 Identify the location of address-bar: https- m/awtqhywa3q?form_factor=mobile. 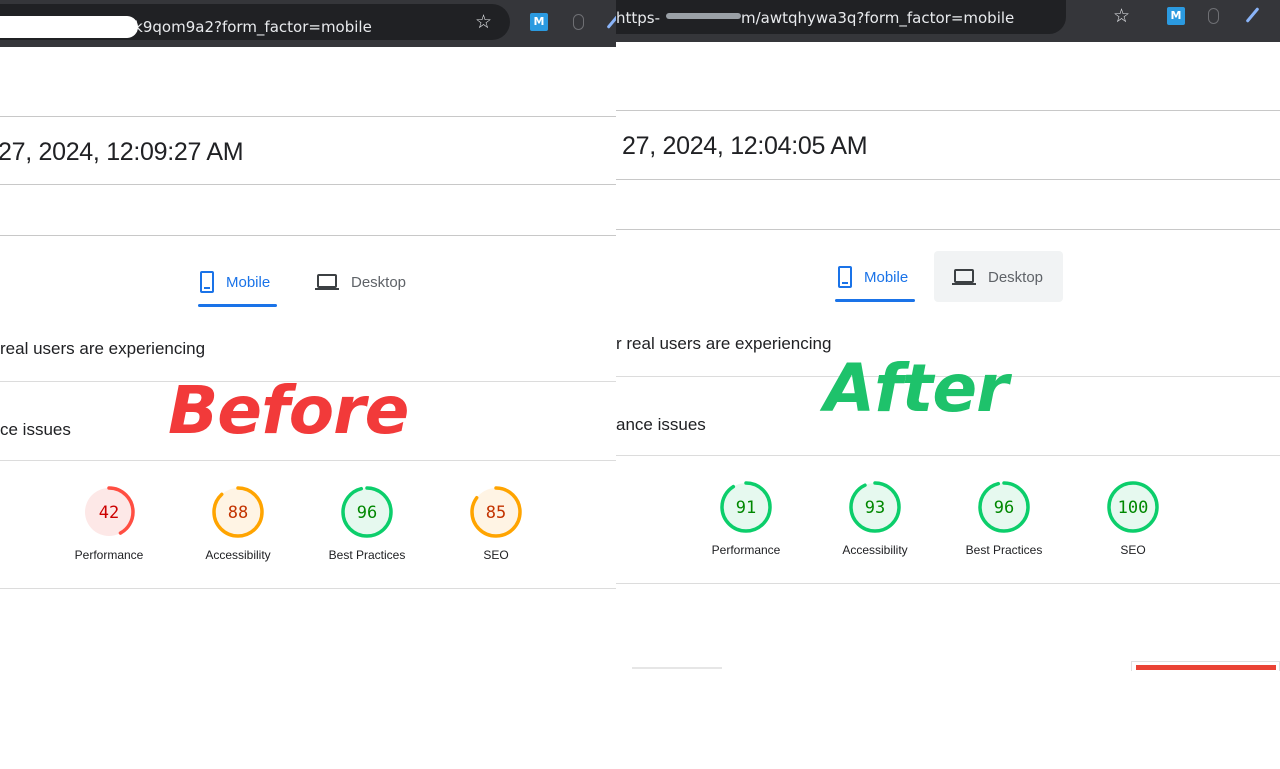
(841, 17).